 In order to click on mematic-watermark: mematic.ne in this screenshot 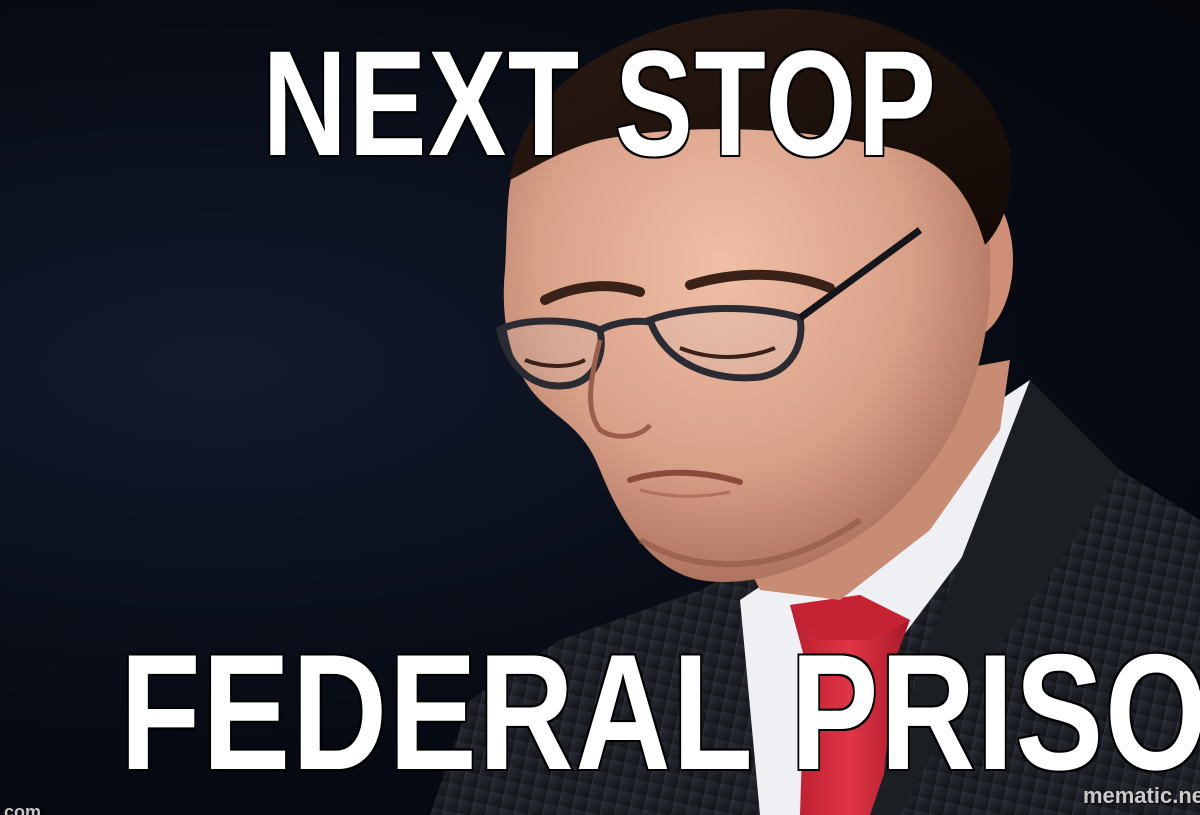, I will do `click(1141, 795)`.